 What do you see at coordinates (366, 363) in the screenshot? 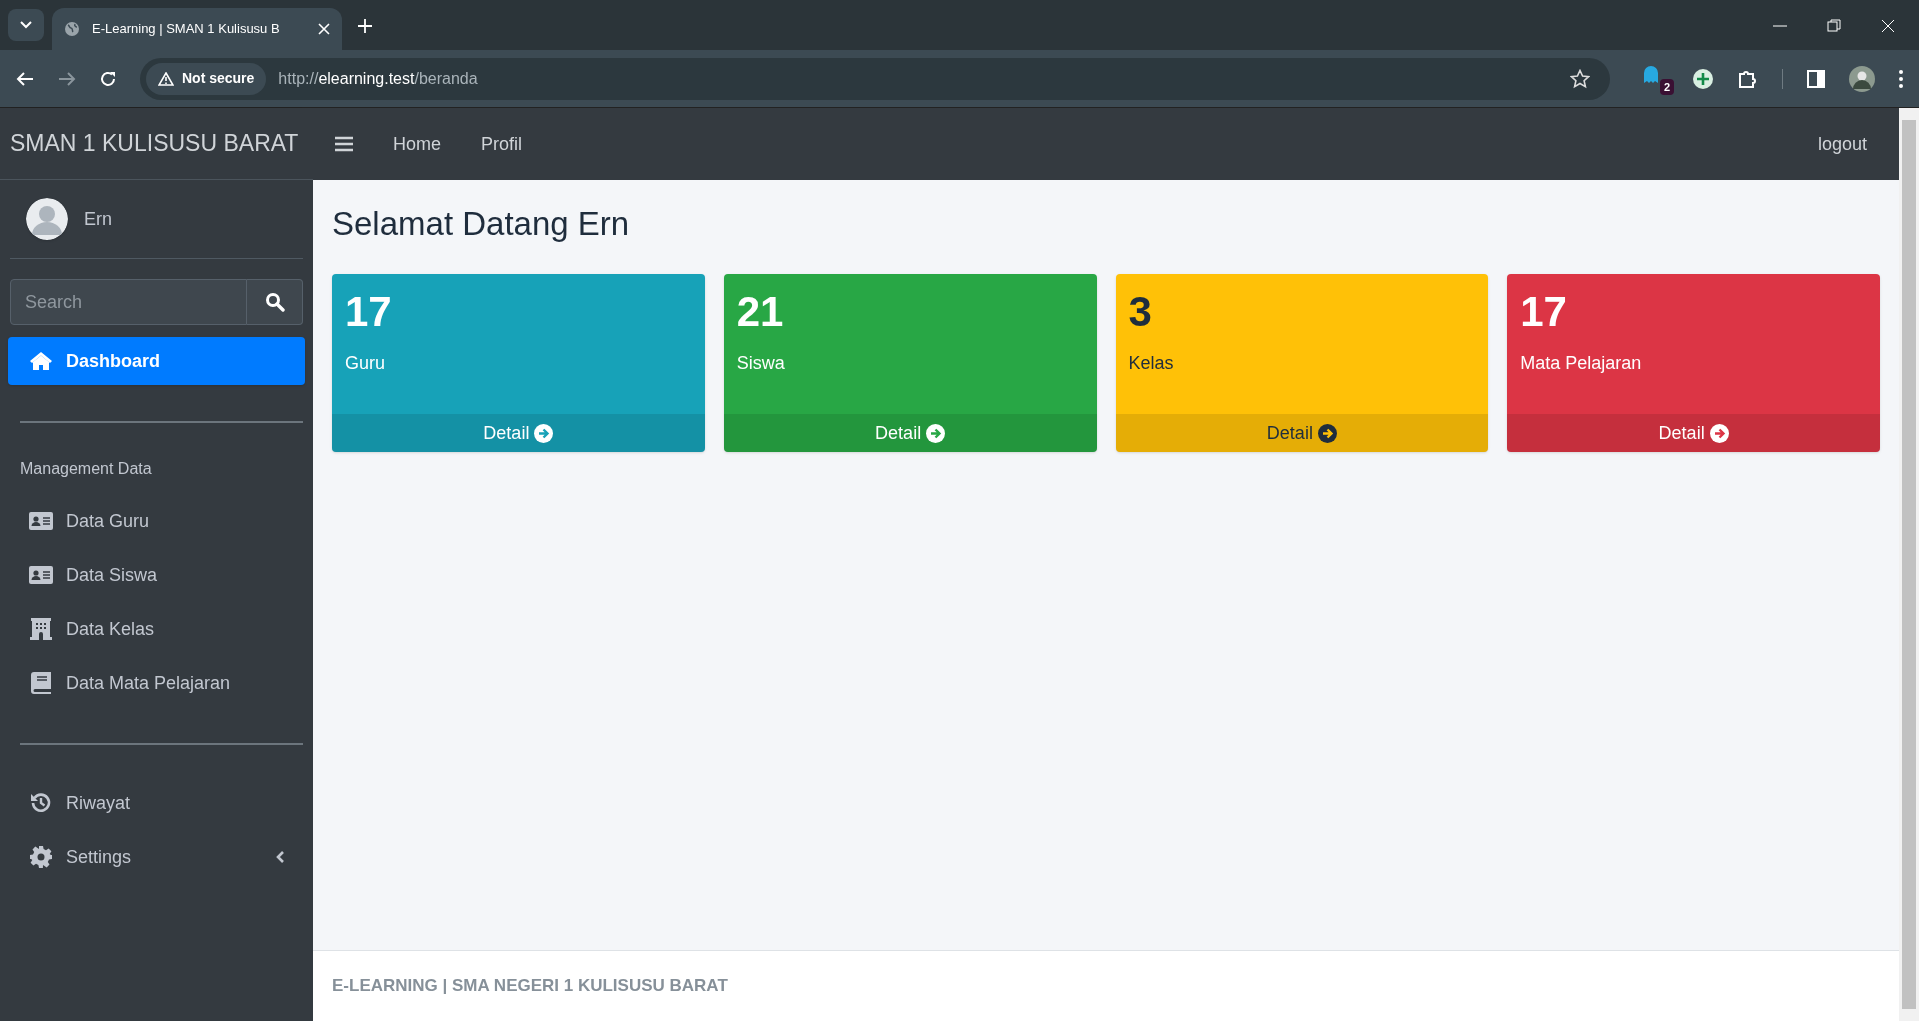
I see `stat-label: Guru` at bounding box center [366, 363].